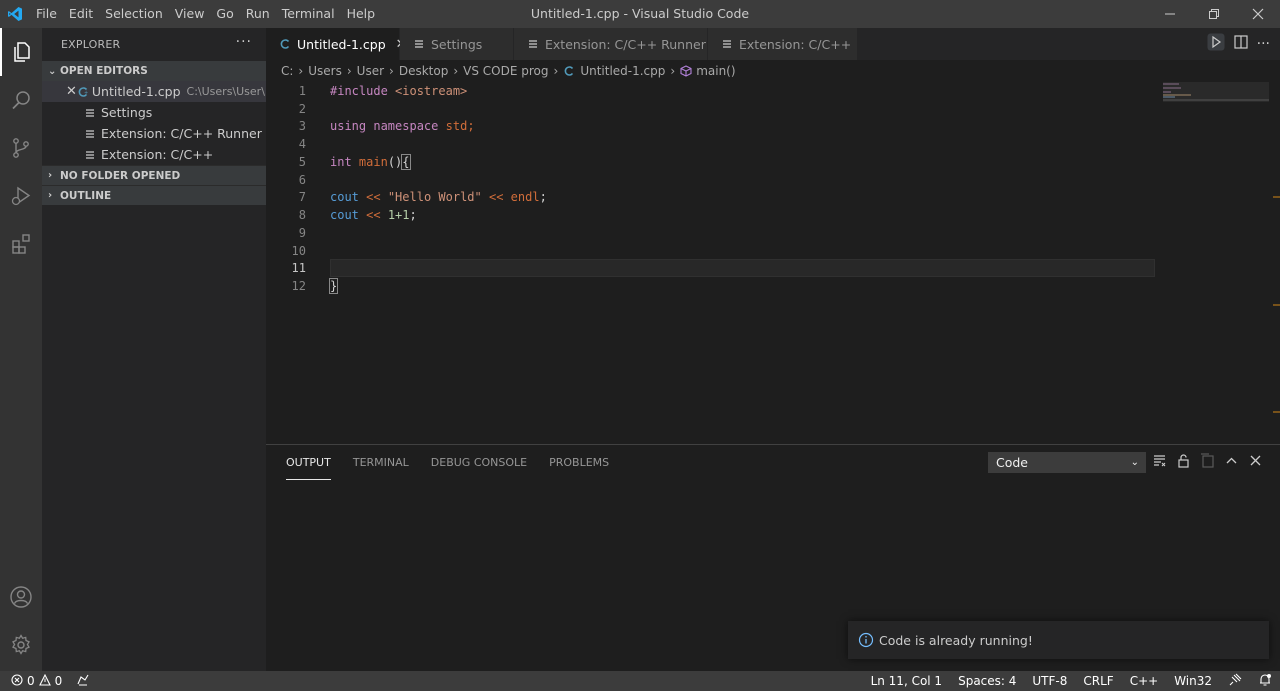 The image size is (1280, 691). I want to click on clear-output-icon, so click(1159, 462).